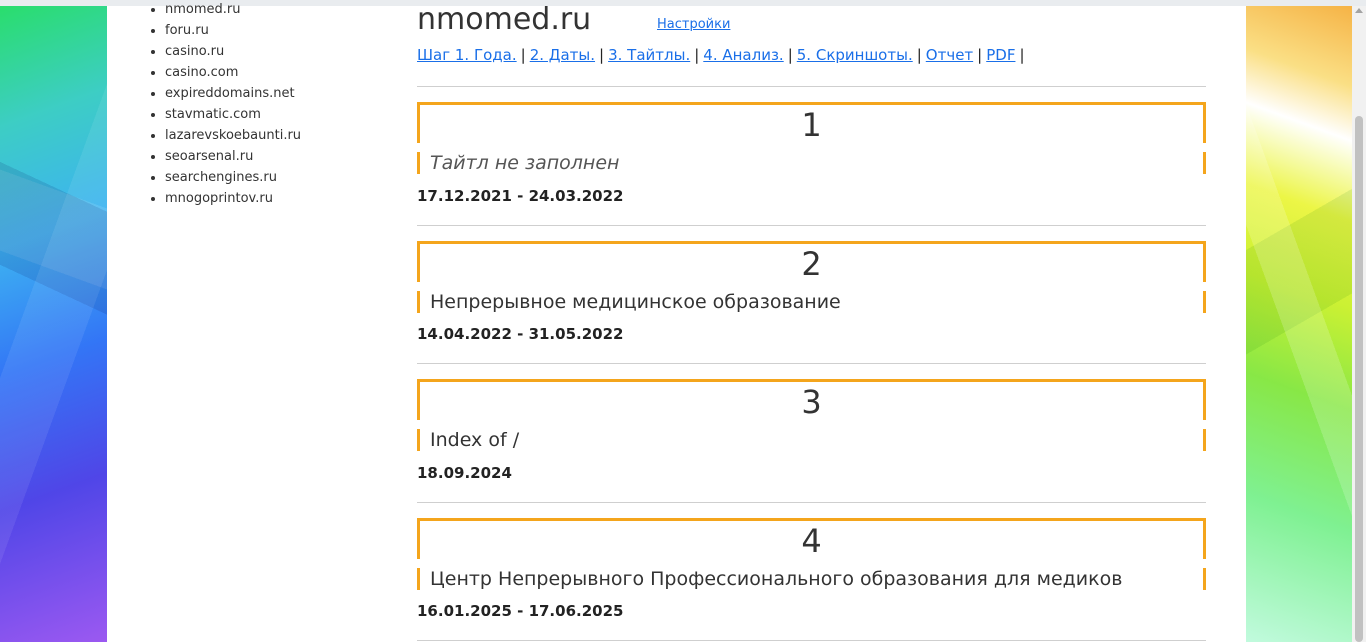 The width and height of the screenshot is (1366, 642). I want to click on period-card: 1 Тайтл не заполнен, so click(811, 139).